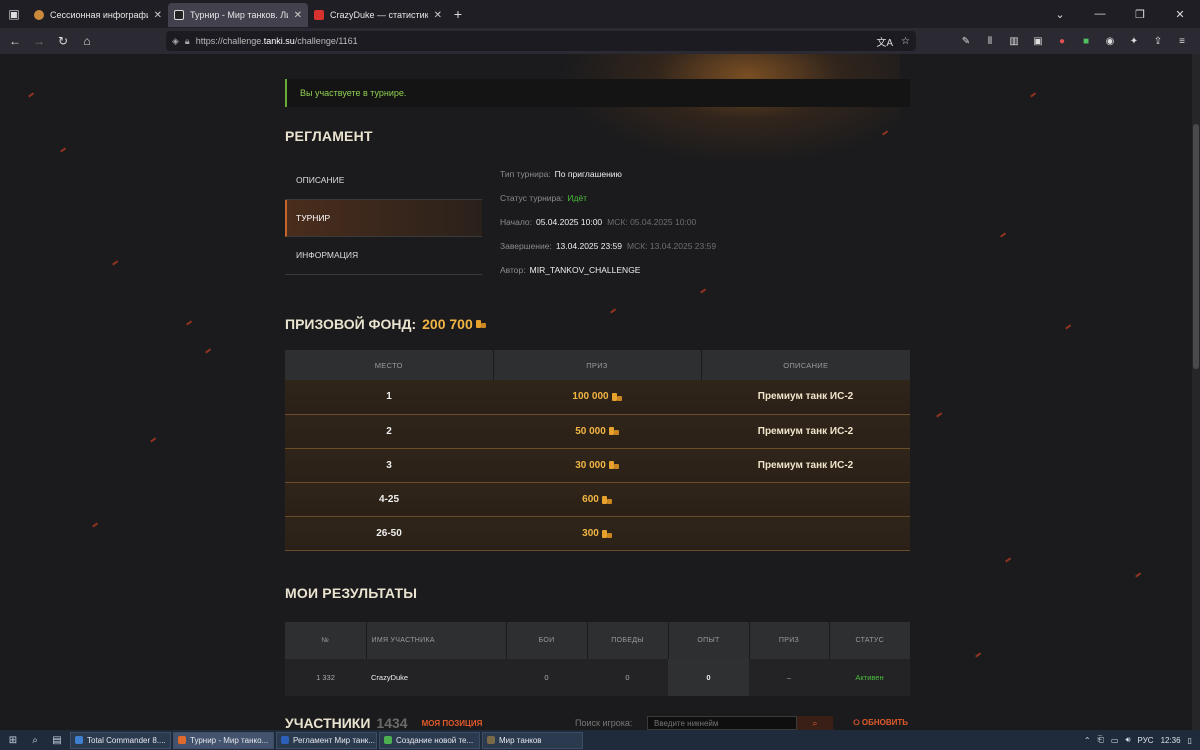 The image size is (1200, 750). What do you see at coordinates (589, 246) in the screenshot?
I see `info-value: 13.04.2025 23:59` at bounding box center [589, 246].